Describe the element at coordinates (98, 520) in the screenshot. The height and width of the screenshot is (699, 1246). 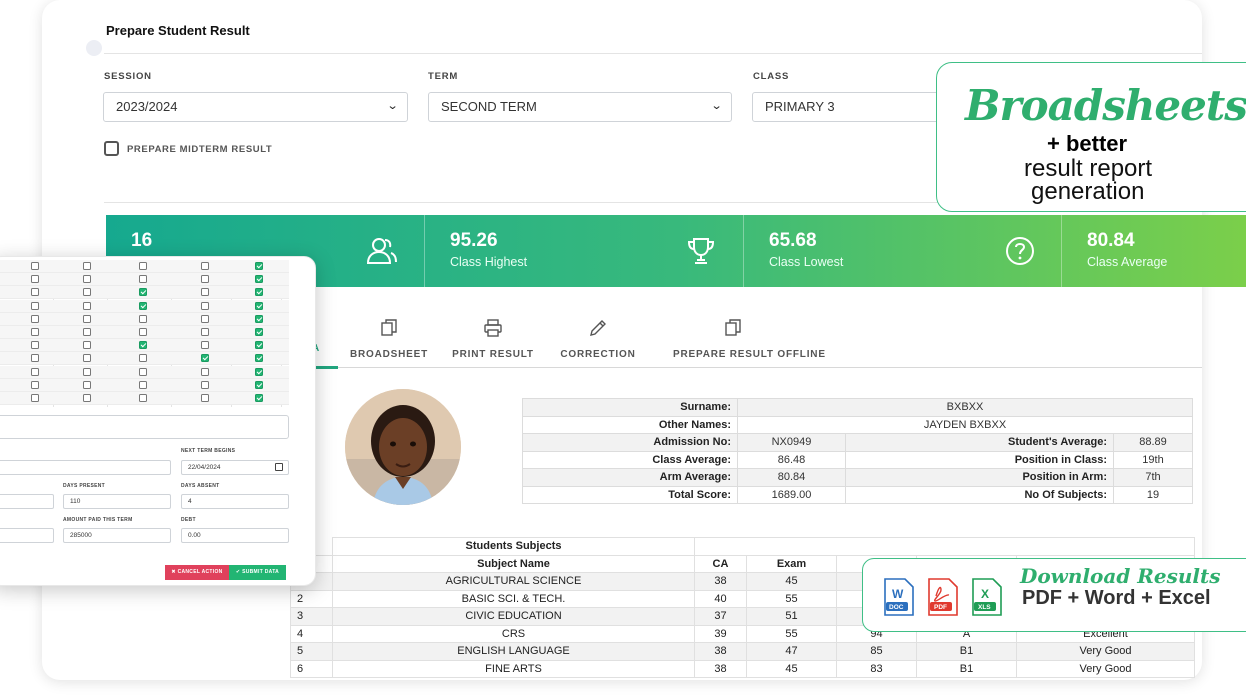
I see `amount-paid-label: AMOUNT PAID THIS TERM` at that location.